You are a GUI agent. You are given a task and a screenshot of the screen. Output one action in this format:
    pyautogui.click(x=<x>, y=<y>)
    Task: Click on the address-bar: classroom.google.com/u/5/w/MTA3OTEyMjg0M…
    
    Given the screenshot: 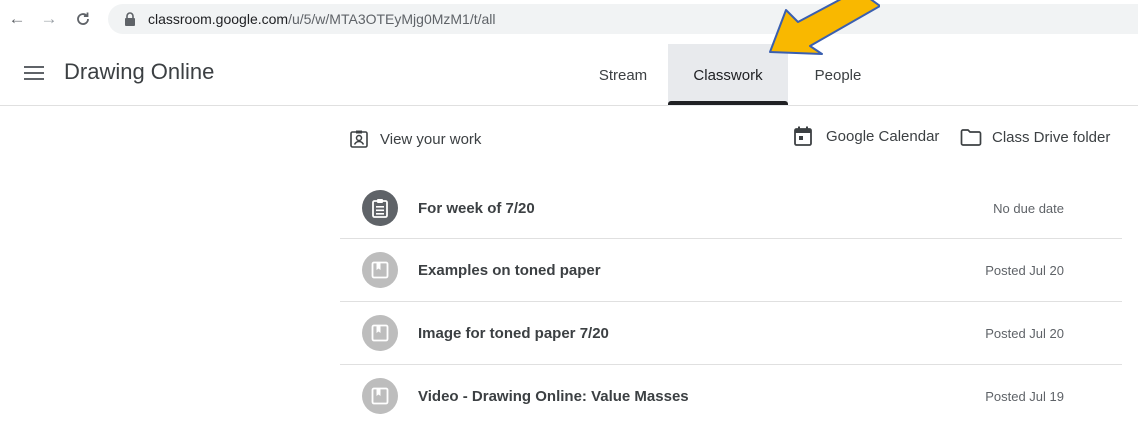 What is the action you would take?
    pyautogui.click(x=623, y=19)
    